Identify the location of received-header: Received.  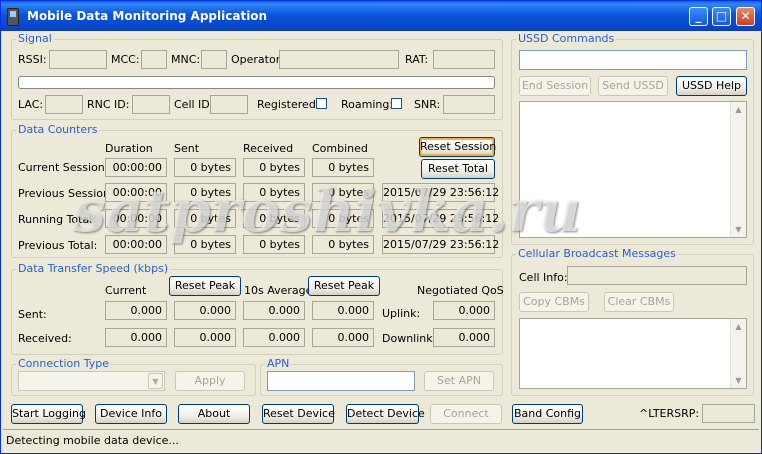
(268, 148).